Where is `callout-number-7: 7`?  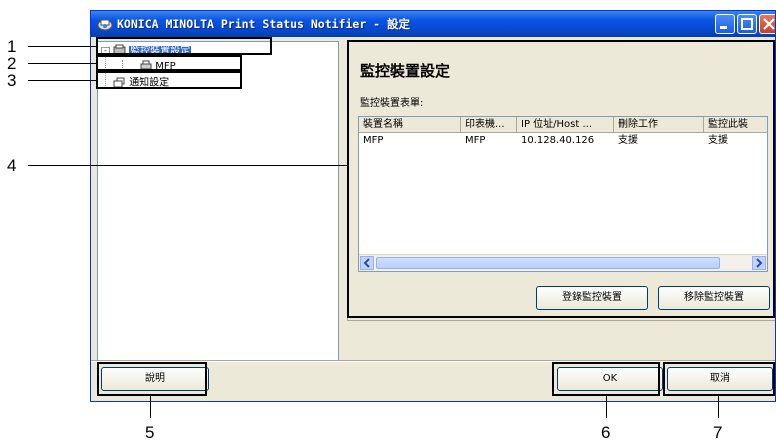 callout-number-7: 7 is located at coordinates (718, 432).